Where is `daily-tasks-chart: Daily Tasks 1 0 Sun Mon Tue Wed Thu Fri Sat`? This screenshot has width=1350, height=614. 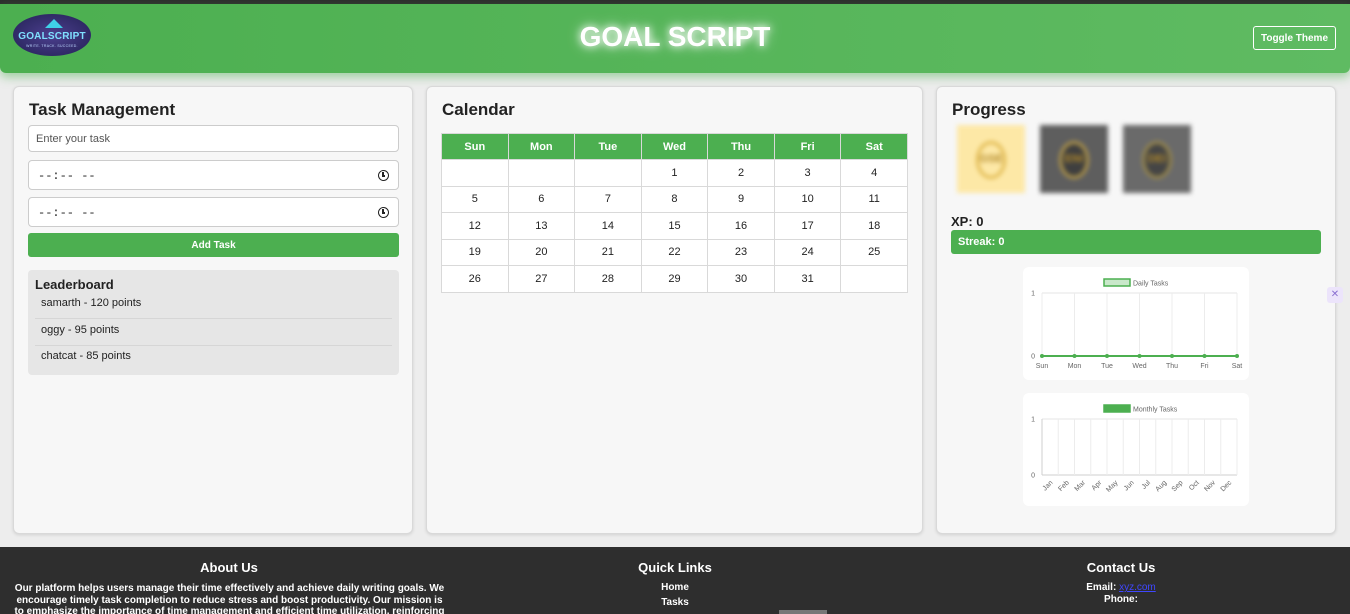
daily-tasks-chart: Daily Tasks 1 0 Sun Mon Tue Wed Thu Fri Sat is located at coordinates (1136, 323).